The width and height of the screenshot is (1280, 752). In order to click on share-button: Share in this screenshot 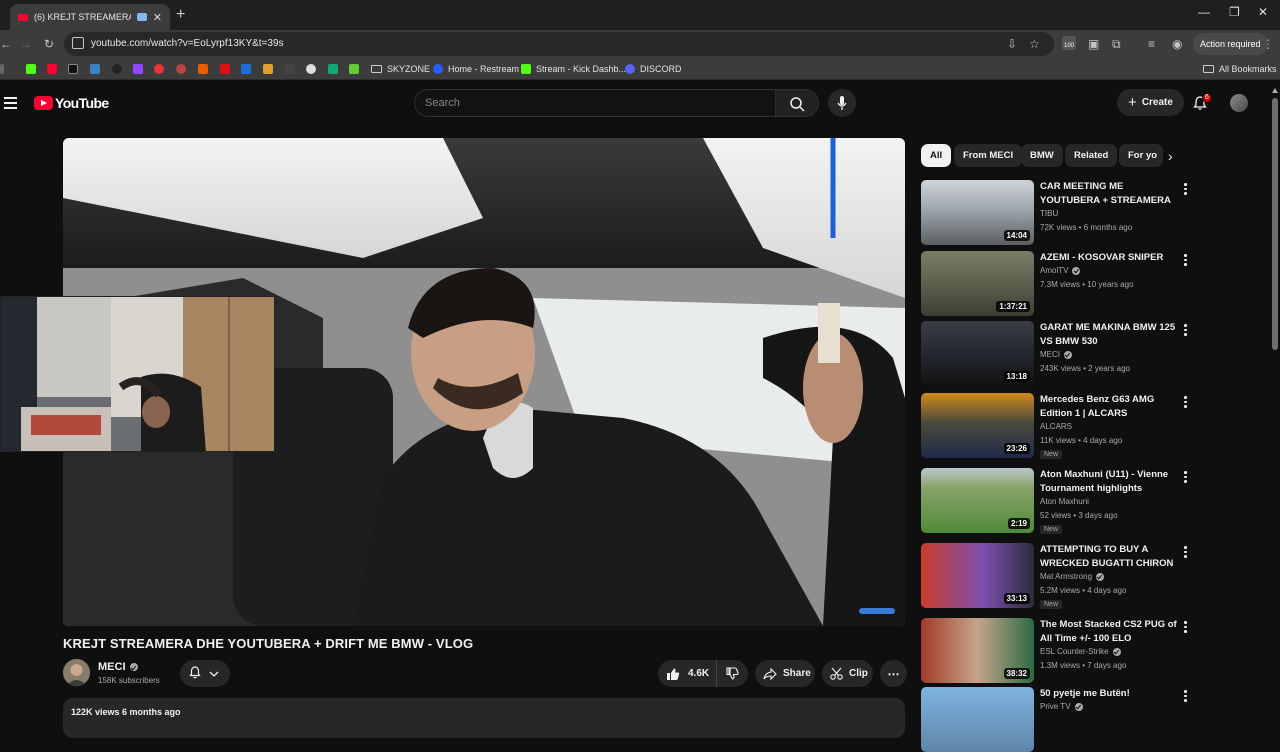, I will do `click(785, 673)`.